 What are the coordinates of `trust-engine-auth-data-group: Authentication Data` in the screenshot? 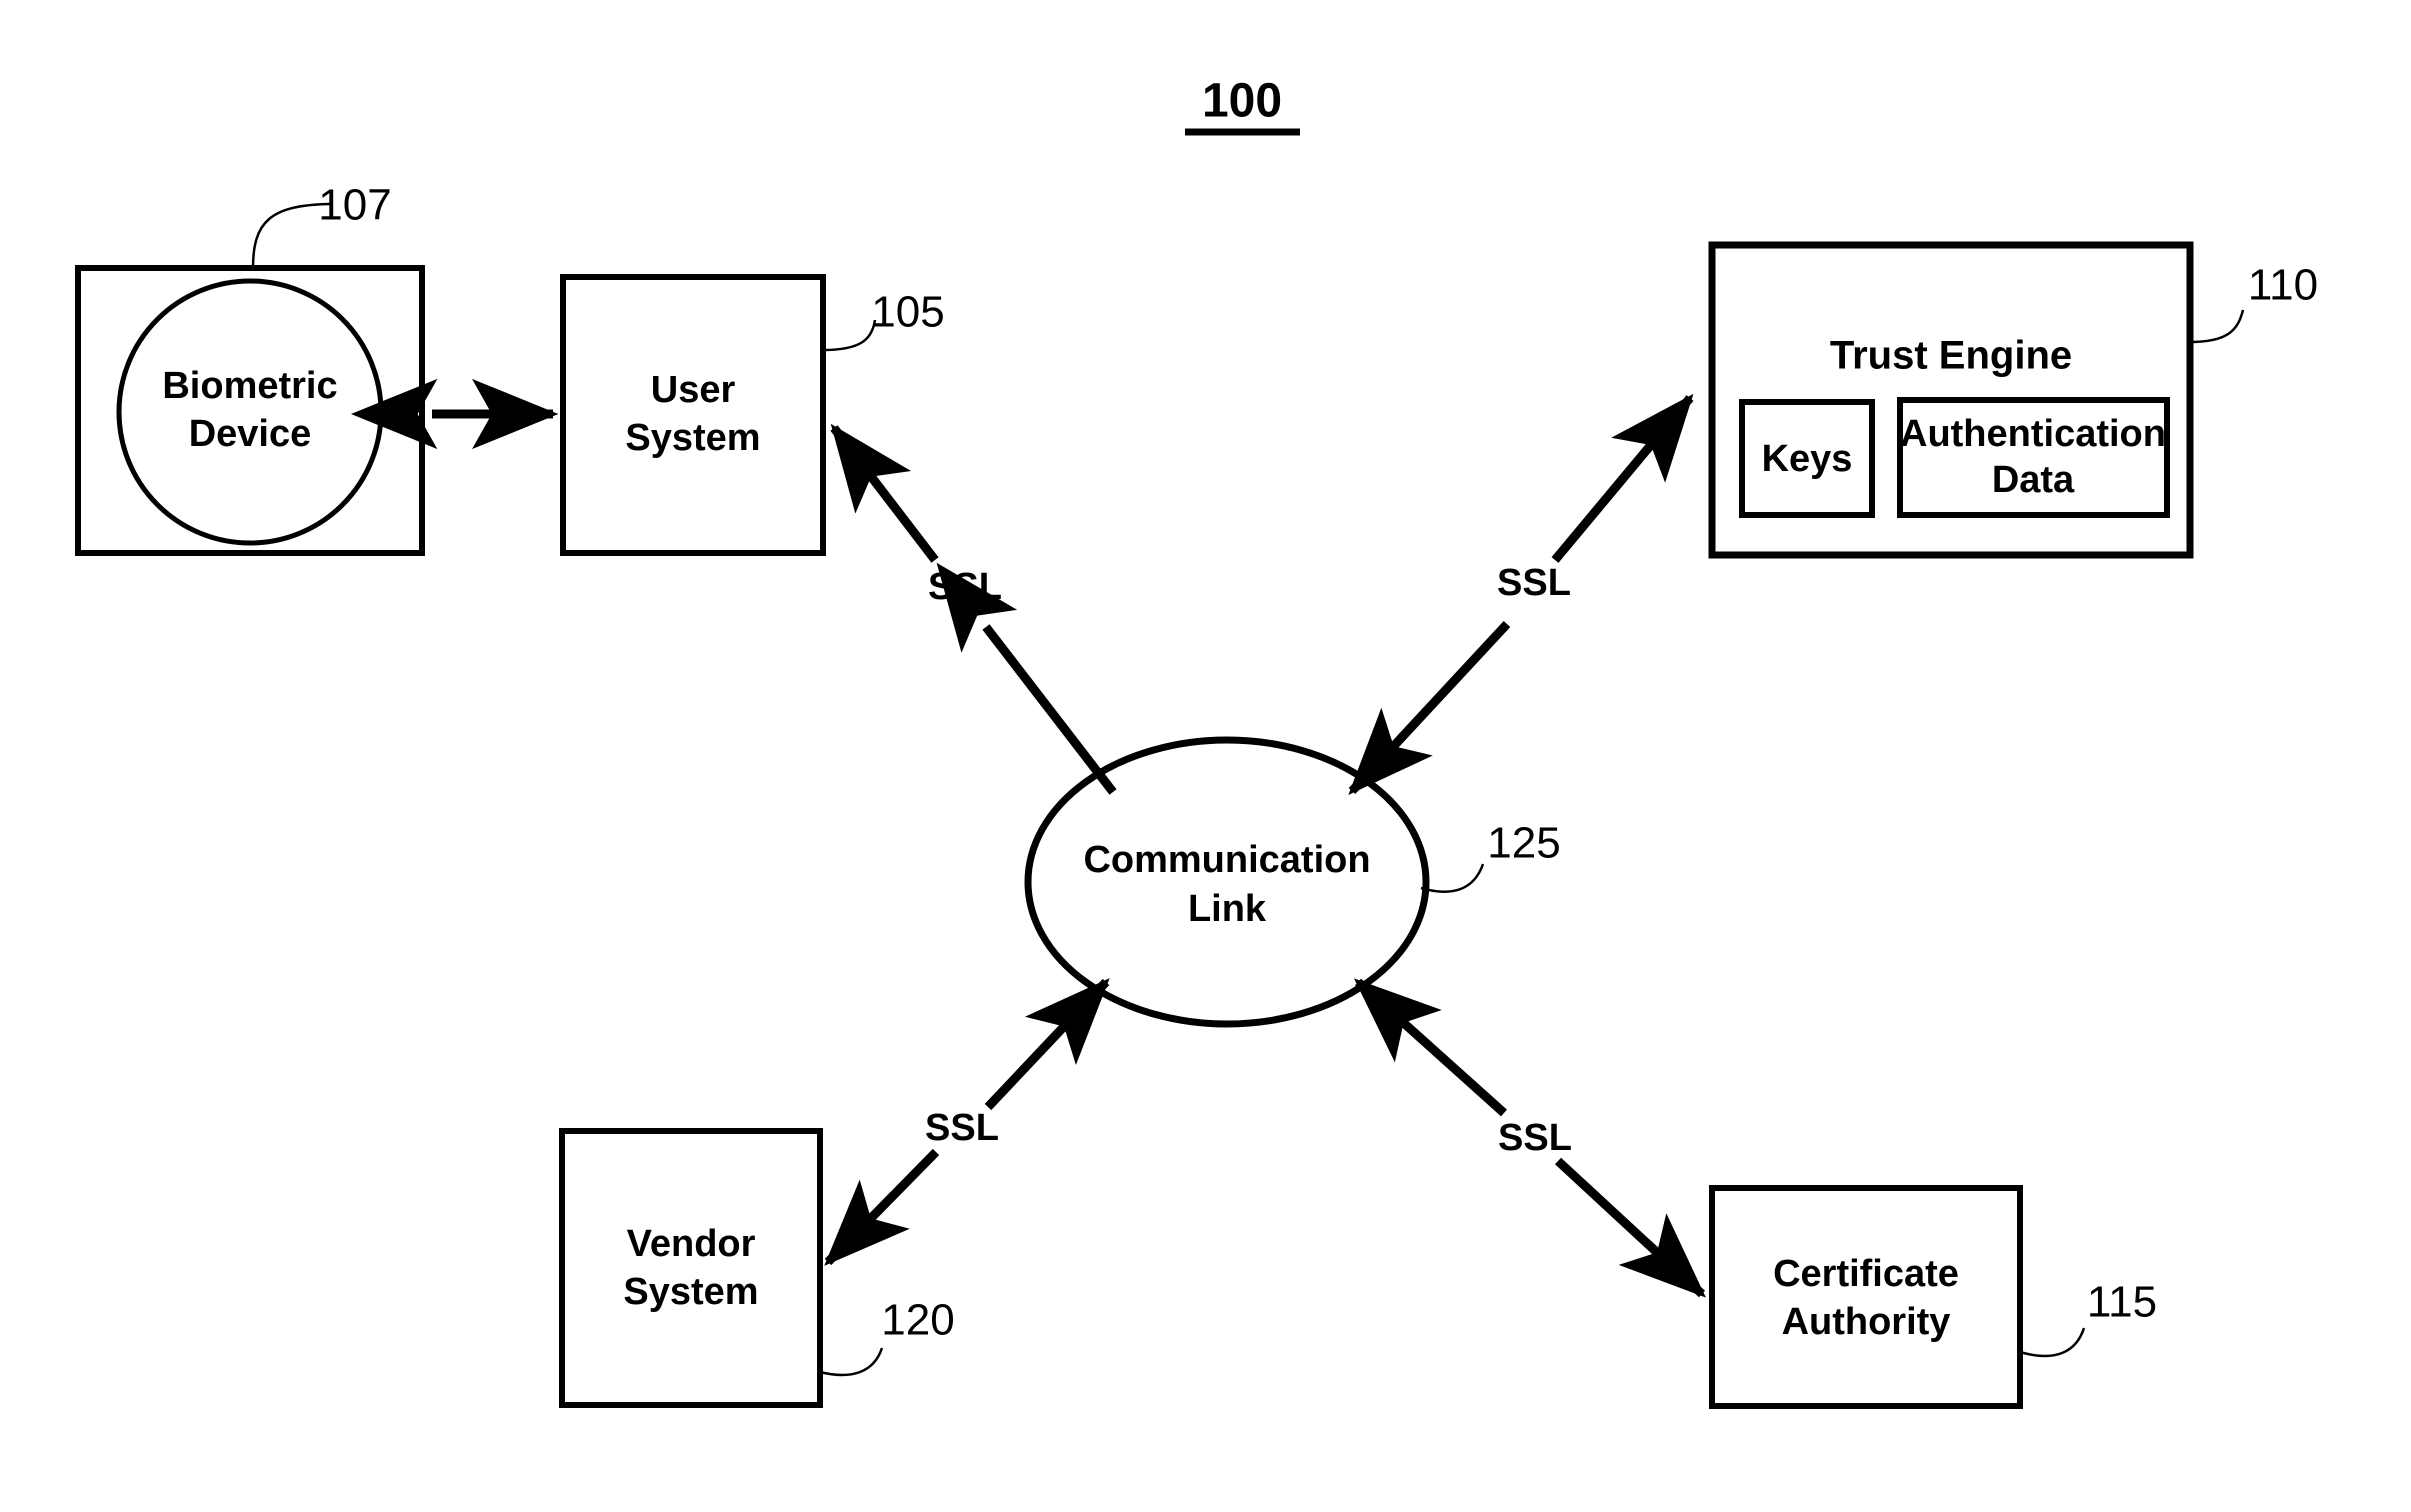 It's located at (2033, 457).